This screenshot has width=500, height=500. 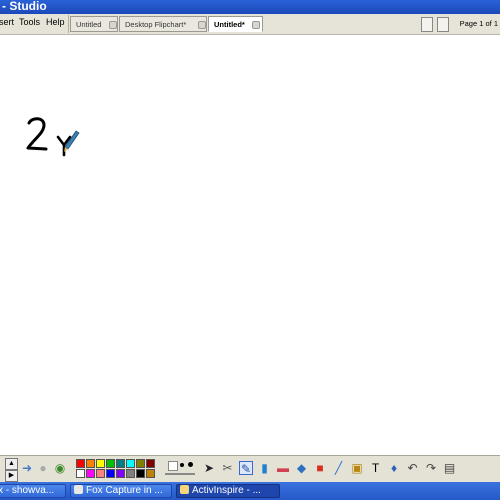 I want to click on window-title: - Studio, so click(x=24, y=6).